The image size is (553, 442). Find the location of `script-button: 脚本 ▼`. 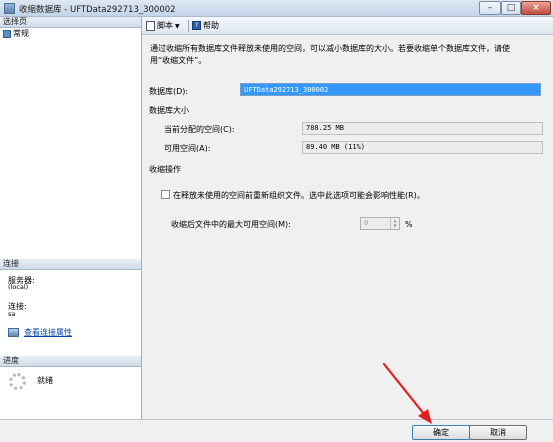

script-button: 脚本 ▼ is located at coordinates (163, 26).